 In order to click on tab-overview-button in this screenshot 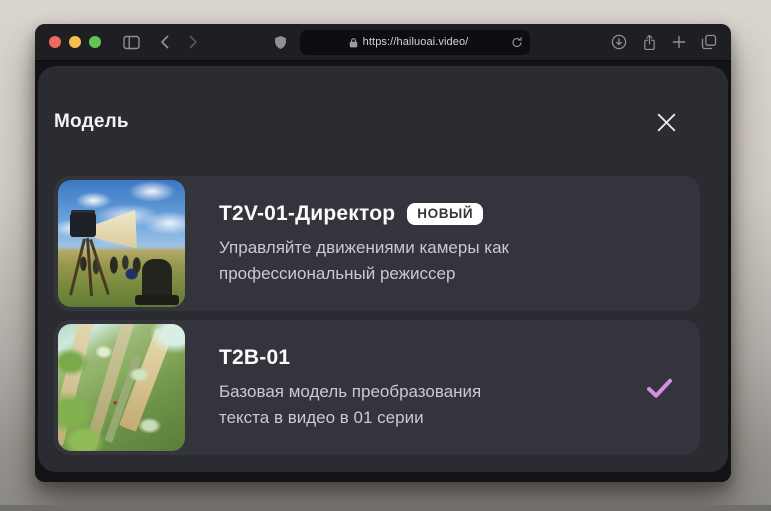, I will do `click(709, 42)`.